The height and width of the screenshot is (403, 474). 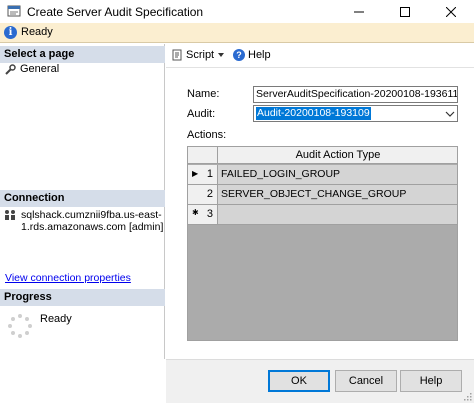 I want to click on row-number: 1, so click(x=209, y=174).